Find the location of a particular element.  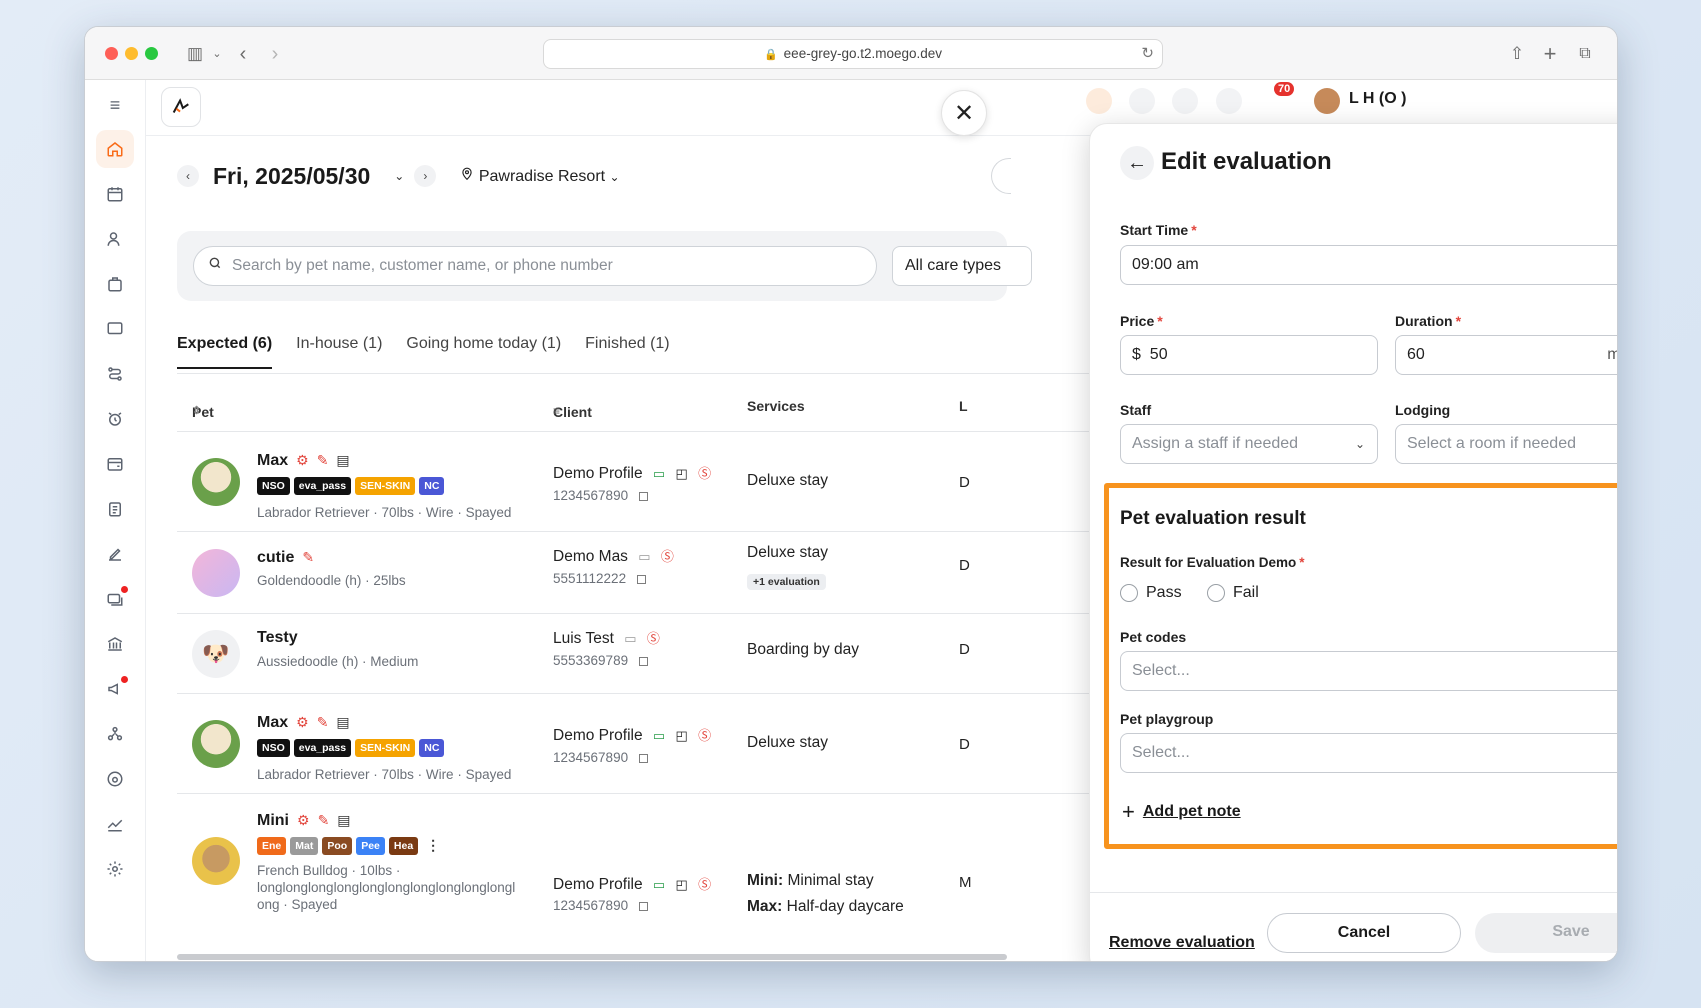

dog-placeholder-icon: 🐶 is located at coordinates (216, 654).